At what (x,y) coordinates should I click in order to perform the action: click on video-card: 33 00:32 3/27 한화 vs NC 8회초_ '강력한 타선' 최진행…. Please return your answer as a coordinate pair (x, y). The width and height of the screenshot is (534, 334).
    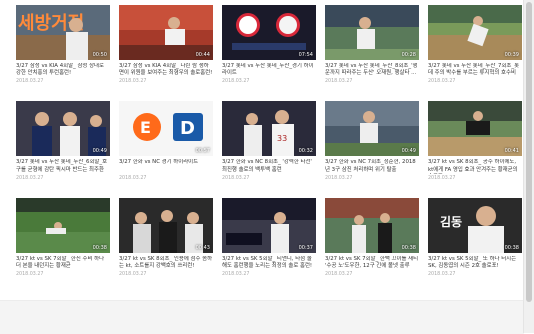
    Looking at the image, I should click on (269, 141).